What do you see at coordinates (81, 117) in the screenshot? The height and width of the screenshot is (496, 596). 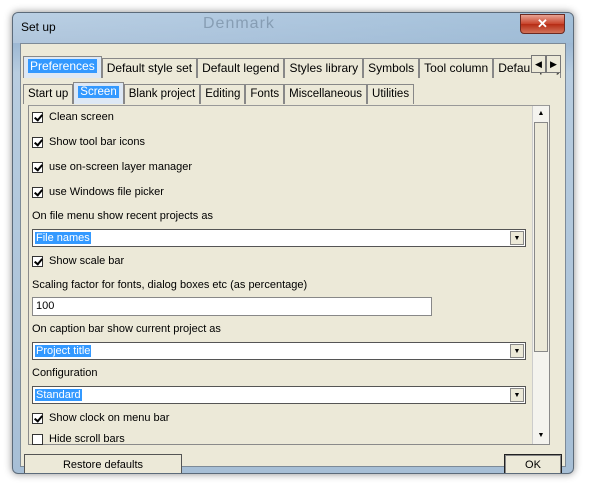 I see `clean-screen-label: Clean screen` at bounding box center [81, 117].